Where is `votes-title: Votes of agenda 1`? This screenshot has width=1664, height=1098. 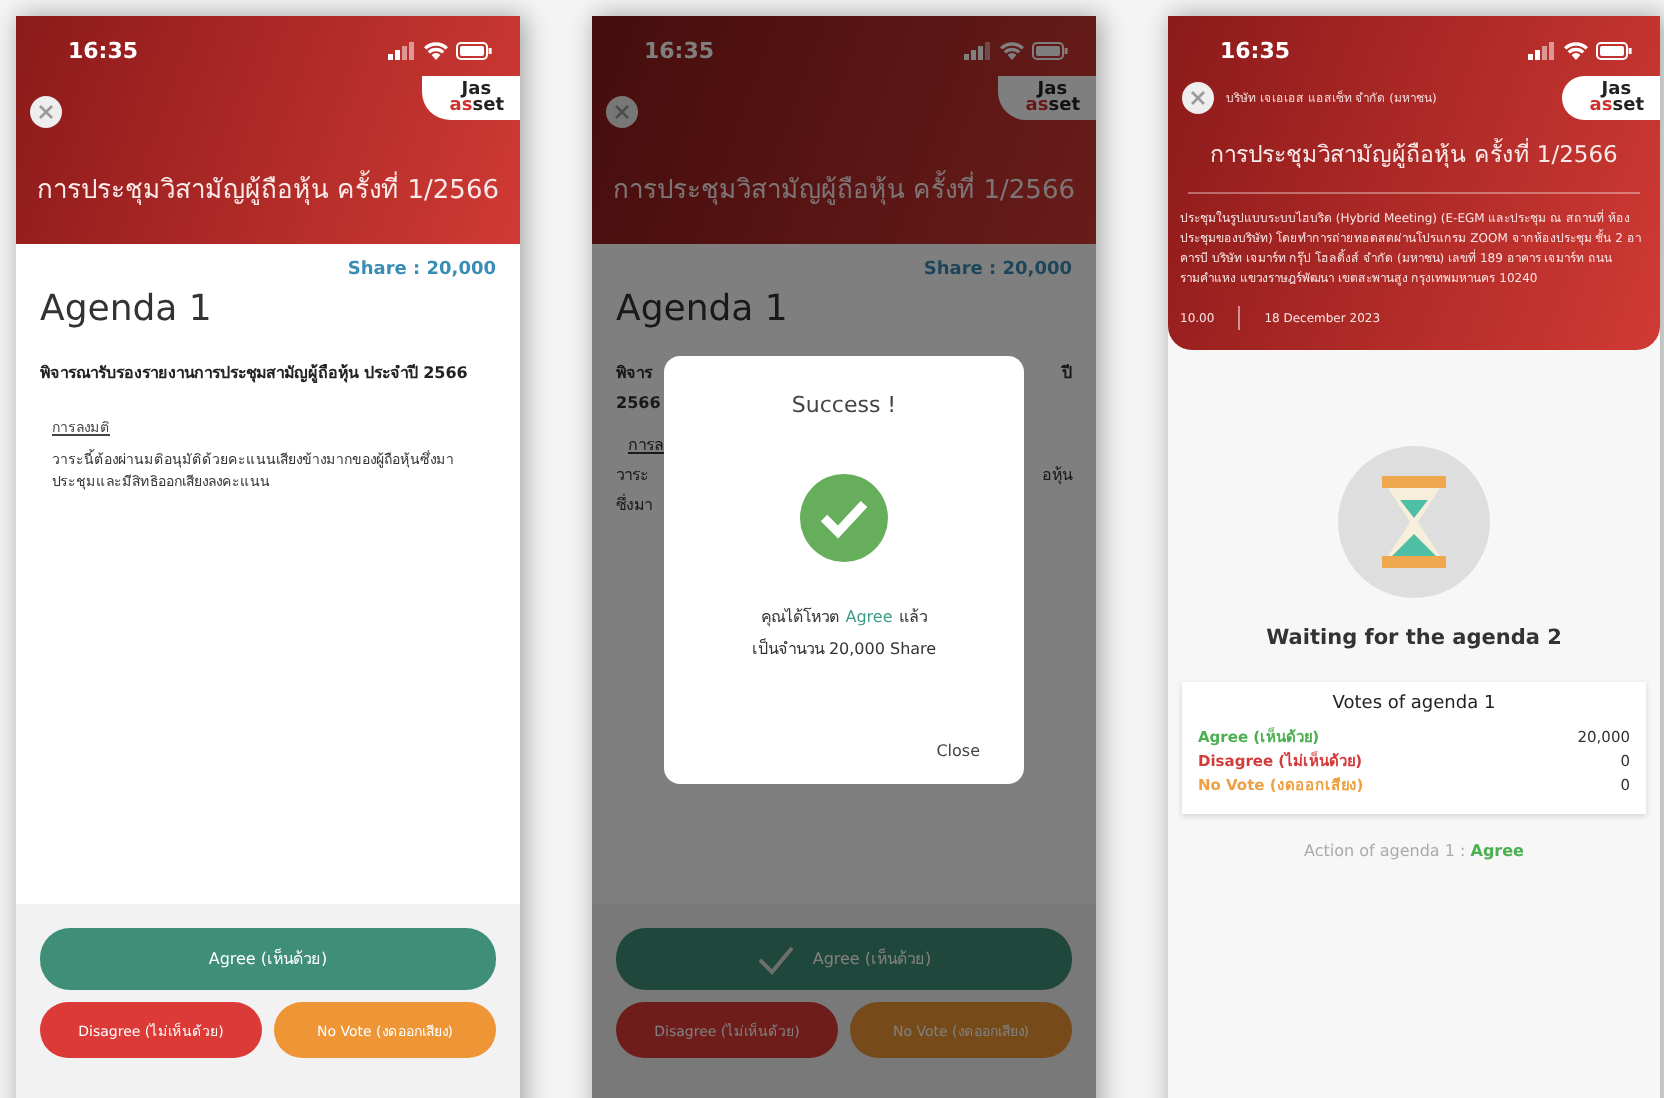 votes-title: Votes of agenda 1 is located at coordinates (1414, 704).